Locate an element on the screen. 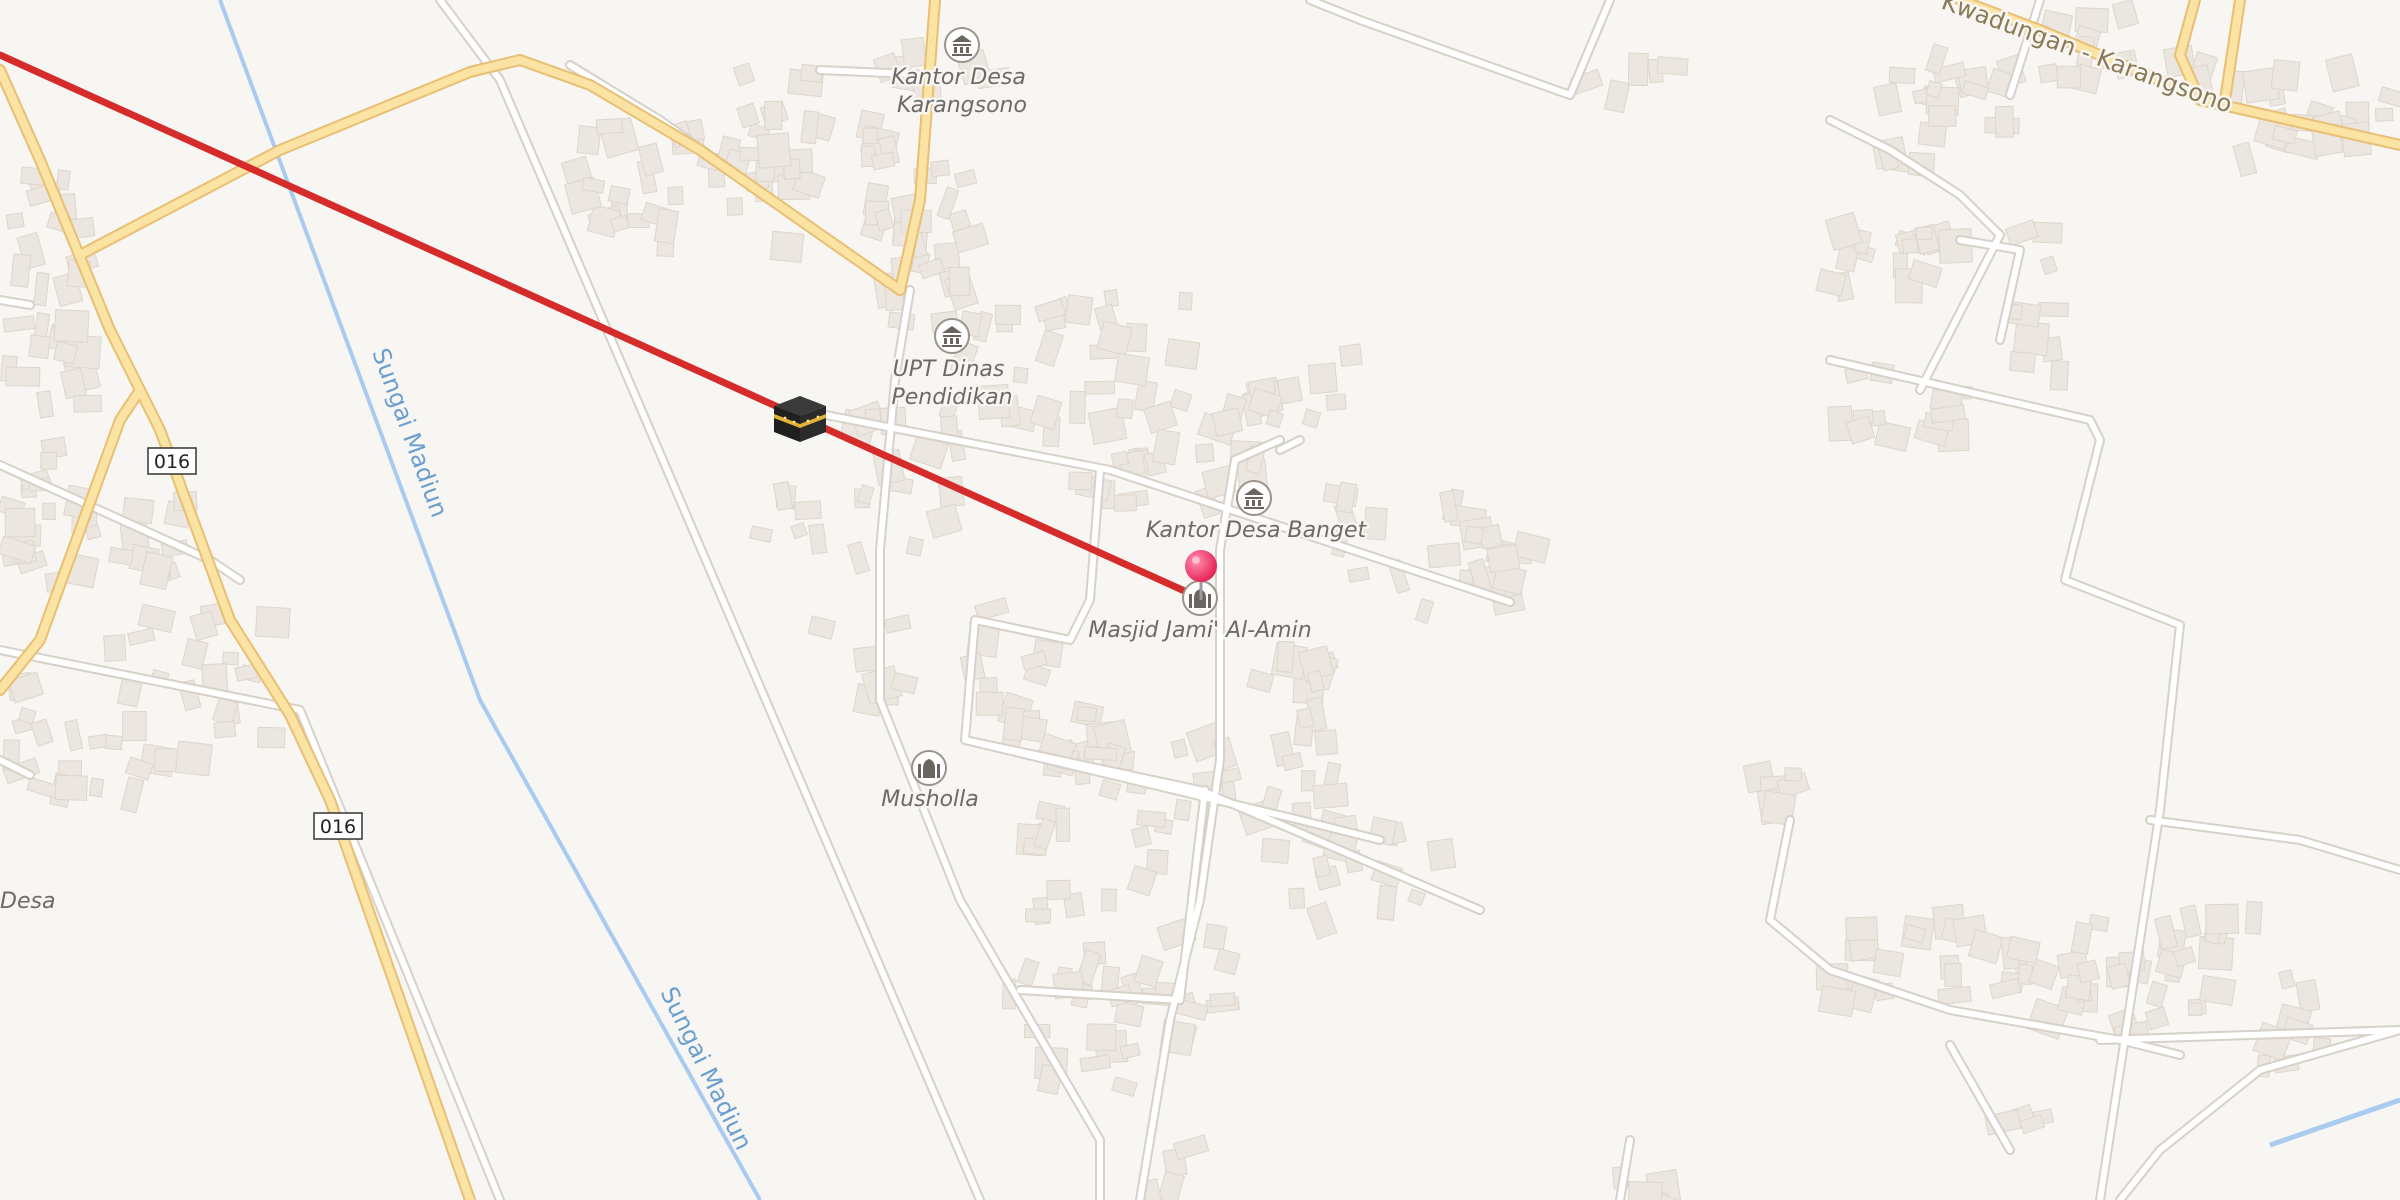 The height and width of the screenshot is (1200, 2400). river-label: Sungai Madiun is located at coordinates (706, 1068).